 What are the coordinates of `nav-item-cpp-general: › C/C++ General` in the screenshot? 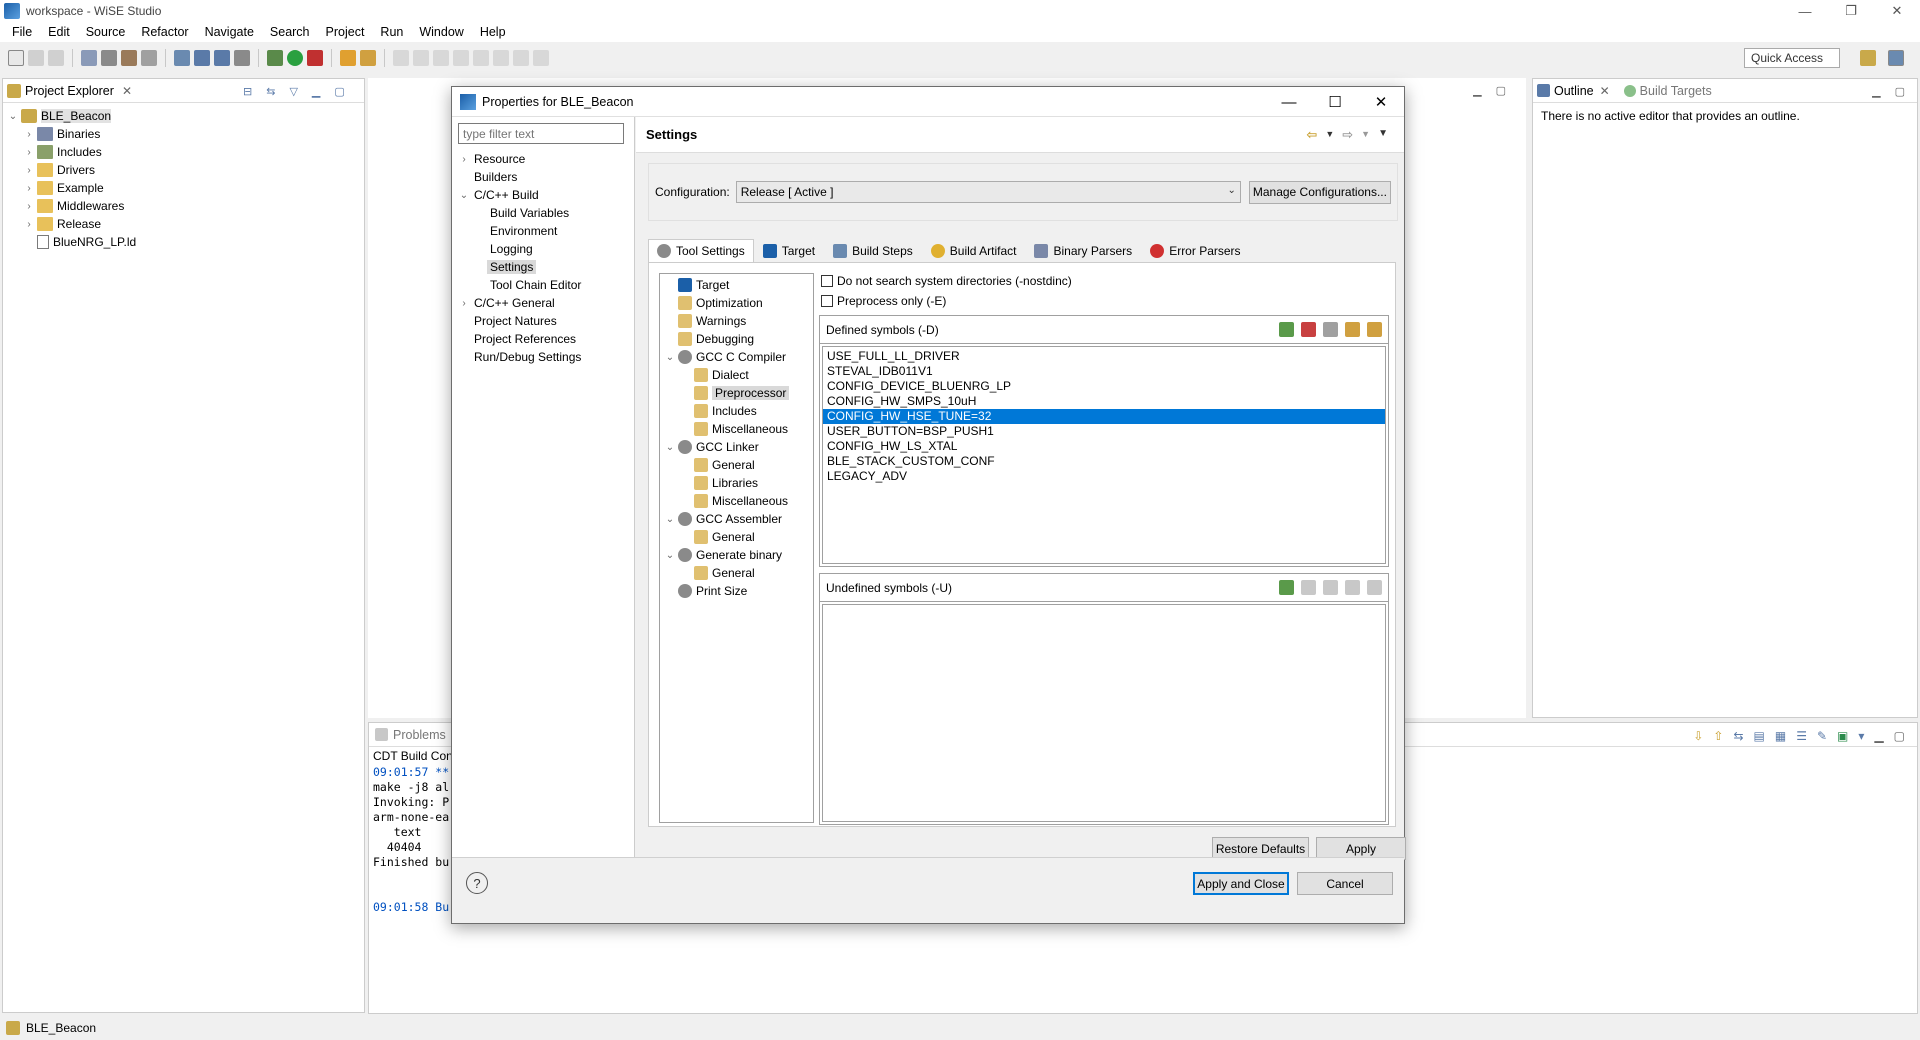 It's located at (543, 303).